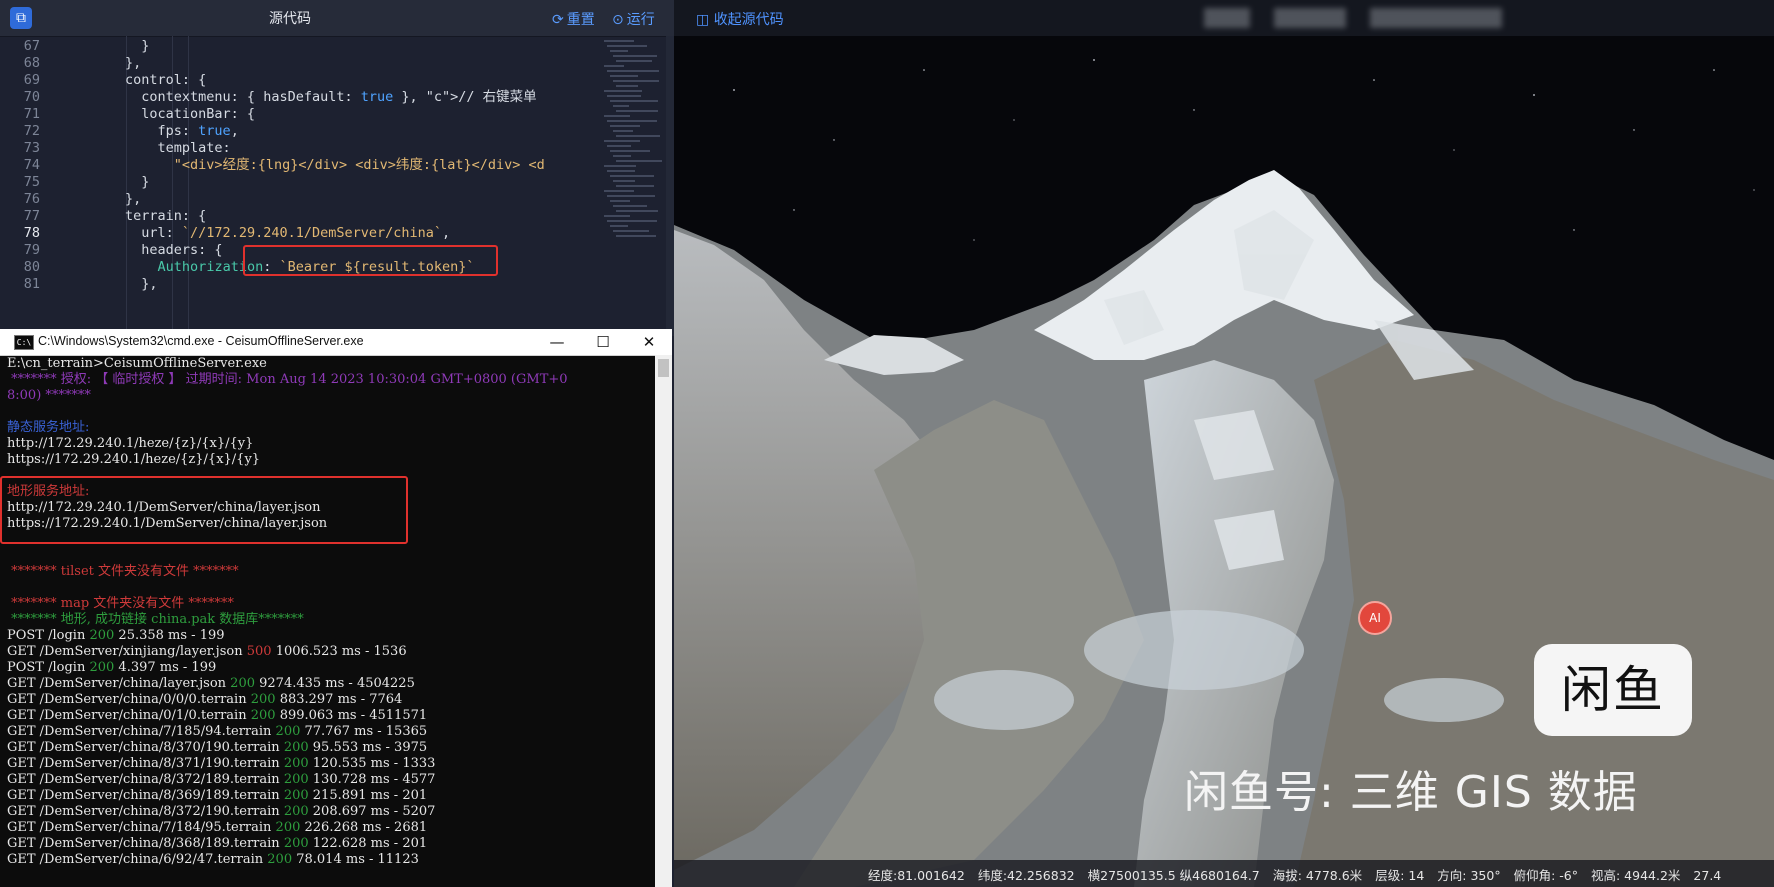 This screenshot has height=887, width=1774. Describe the element at coordinates (48, 667) in the screenshot. I see `request-path: POST /login` at that location.